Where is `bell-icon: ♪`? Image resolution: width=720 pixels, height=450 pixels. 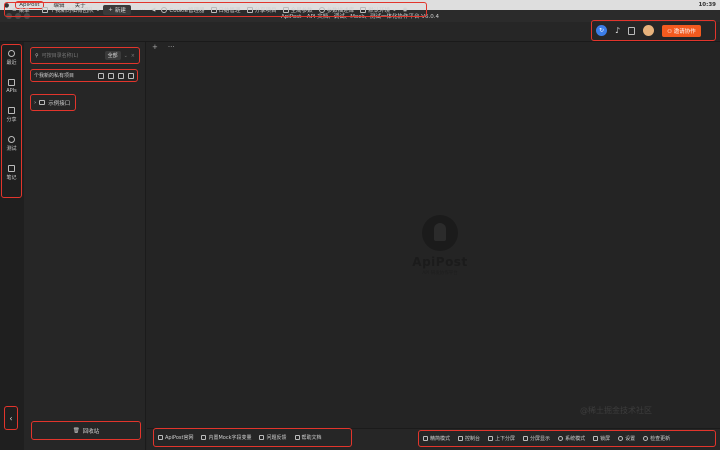 bell-icon: ♪ is located at coordinates (617, 30).